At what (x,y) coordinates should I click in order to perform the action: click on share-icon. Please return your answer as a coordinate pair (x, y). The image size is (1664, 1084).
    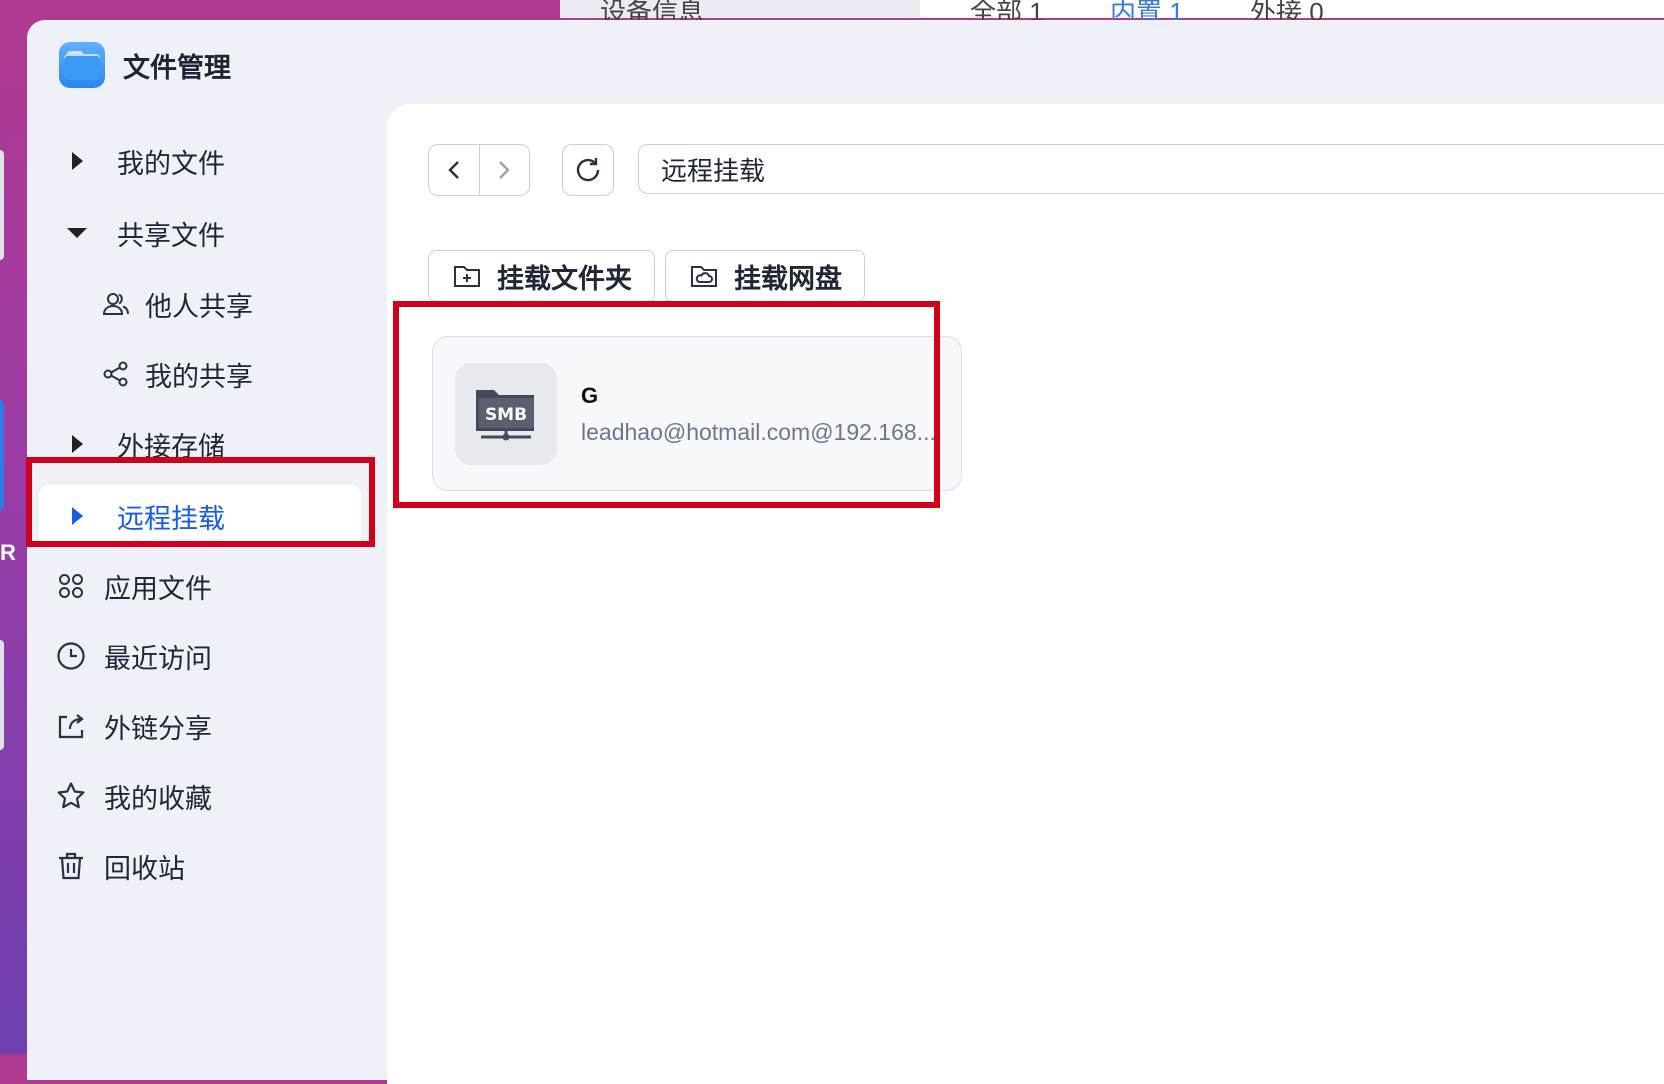
    Looking at the image, I should click on (116, 374).